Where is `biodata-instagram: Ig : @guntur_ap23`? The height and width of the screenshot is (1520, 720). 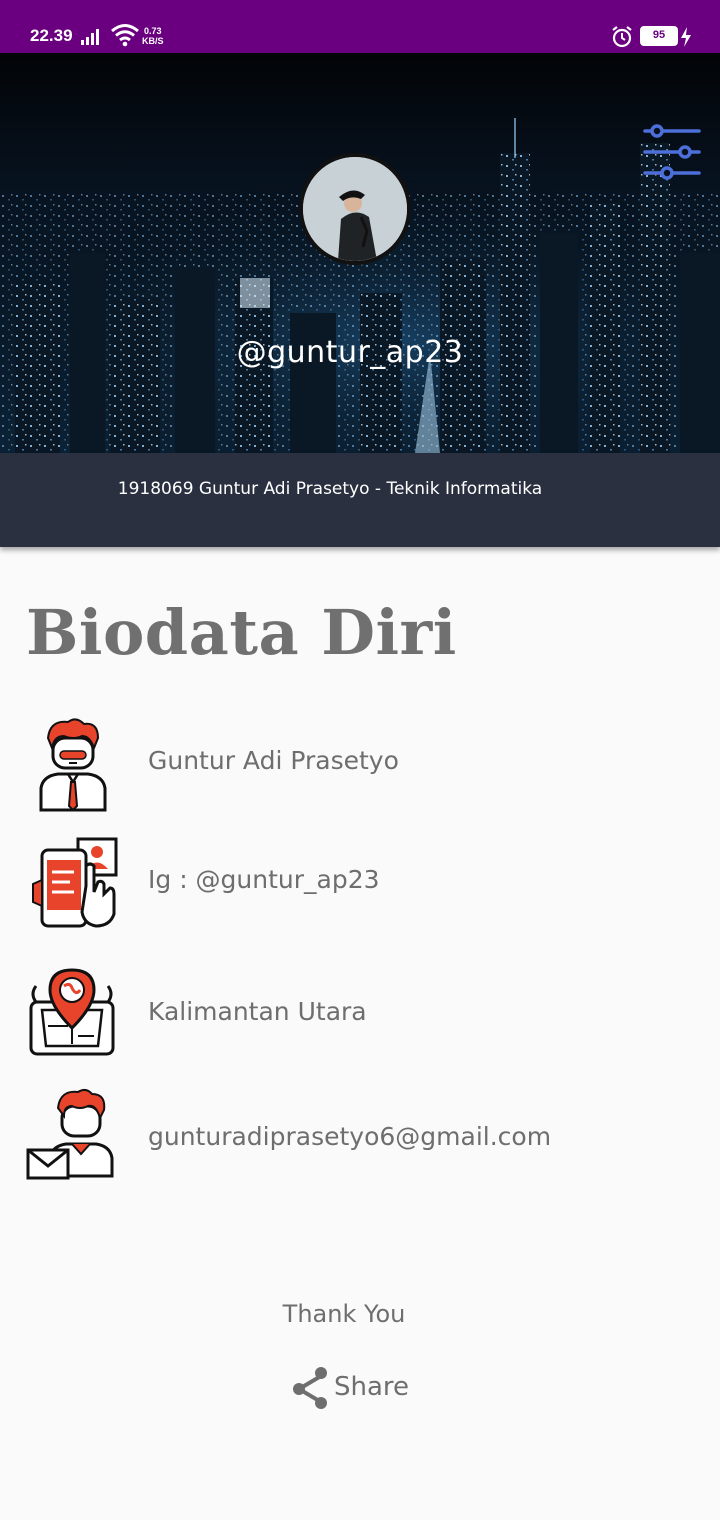
biodata-instagram: Ig : @guntur_ap23 is located at coordinates (264, 879).